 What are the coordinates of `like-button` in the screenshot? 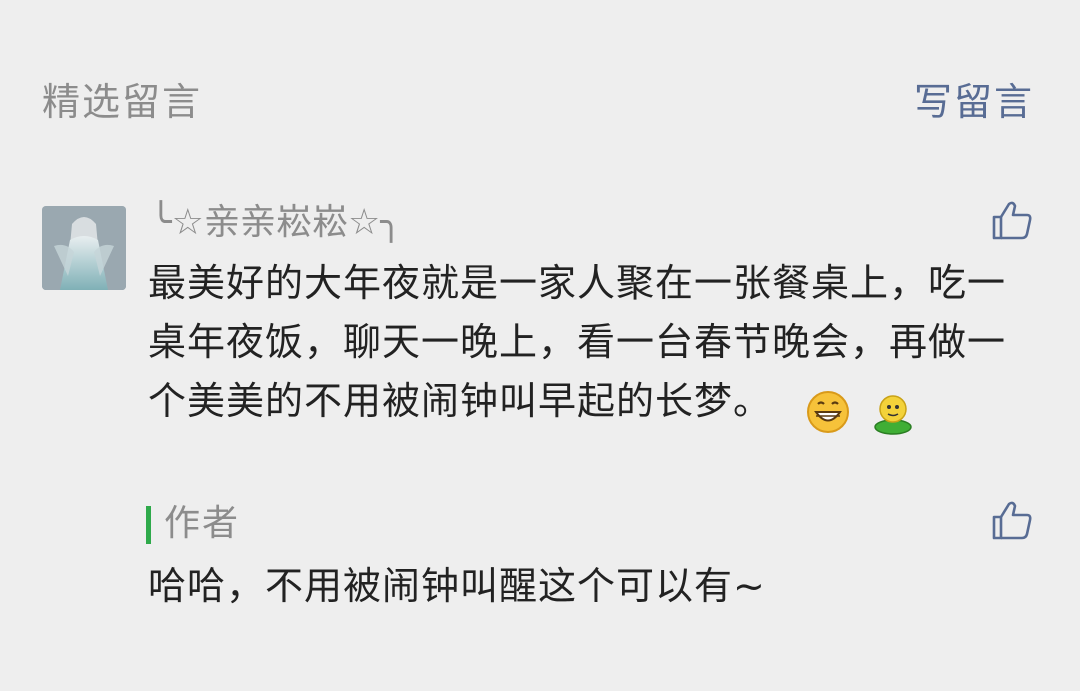 It's located at (1012, 220).